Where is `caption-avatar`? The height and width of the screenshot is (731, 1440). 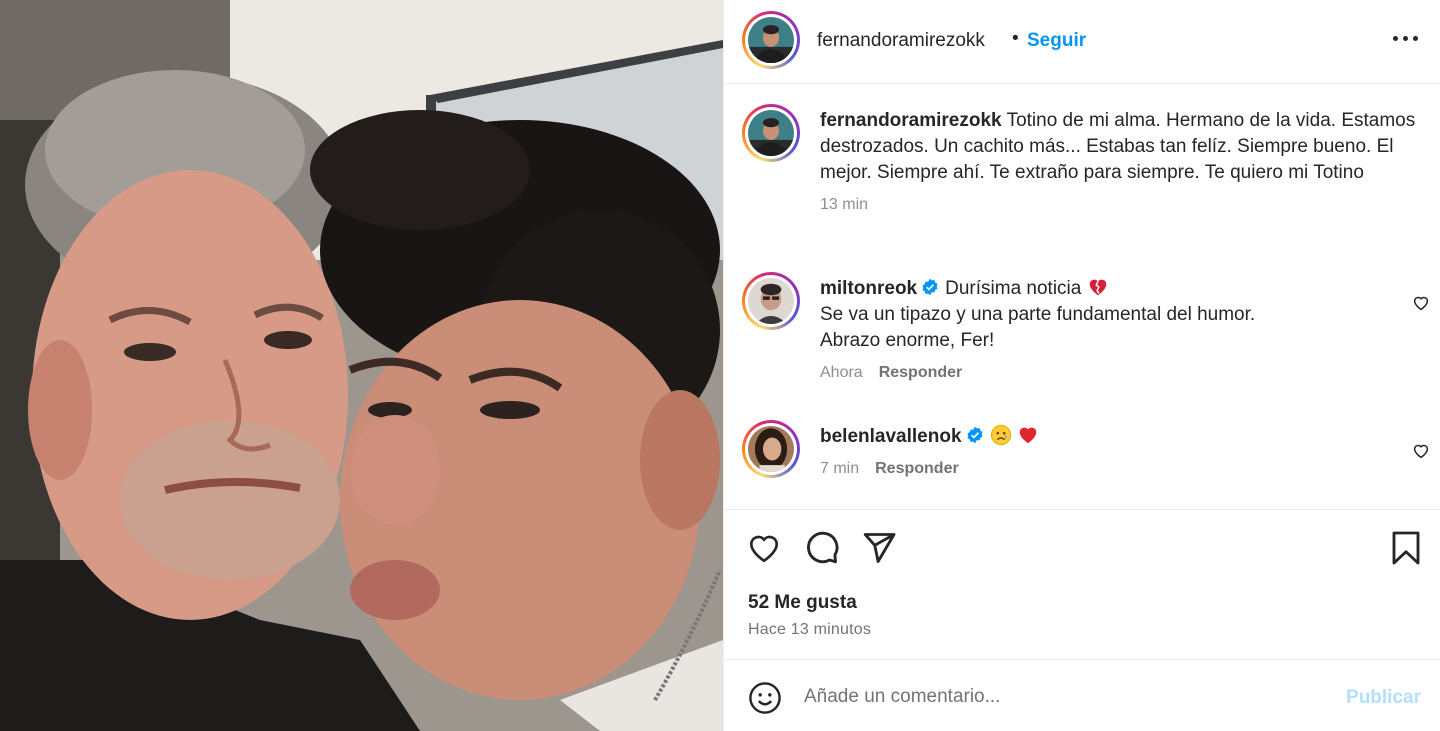 caption-avatar is located at coordinates (771, 133).